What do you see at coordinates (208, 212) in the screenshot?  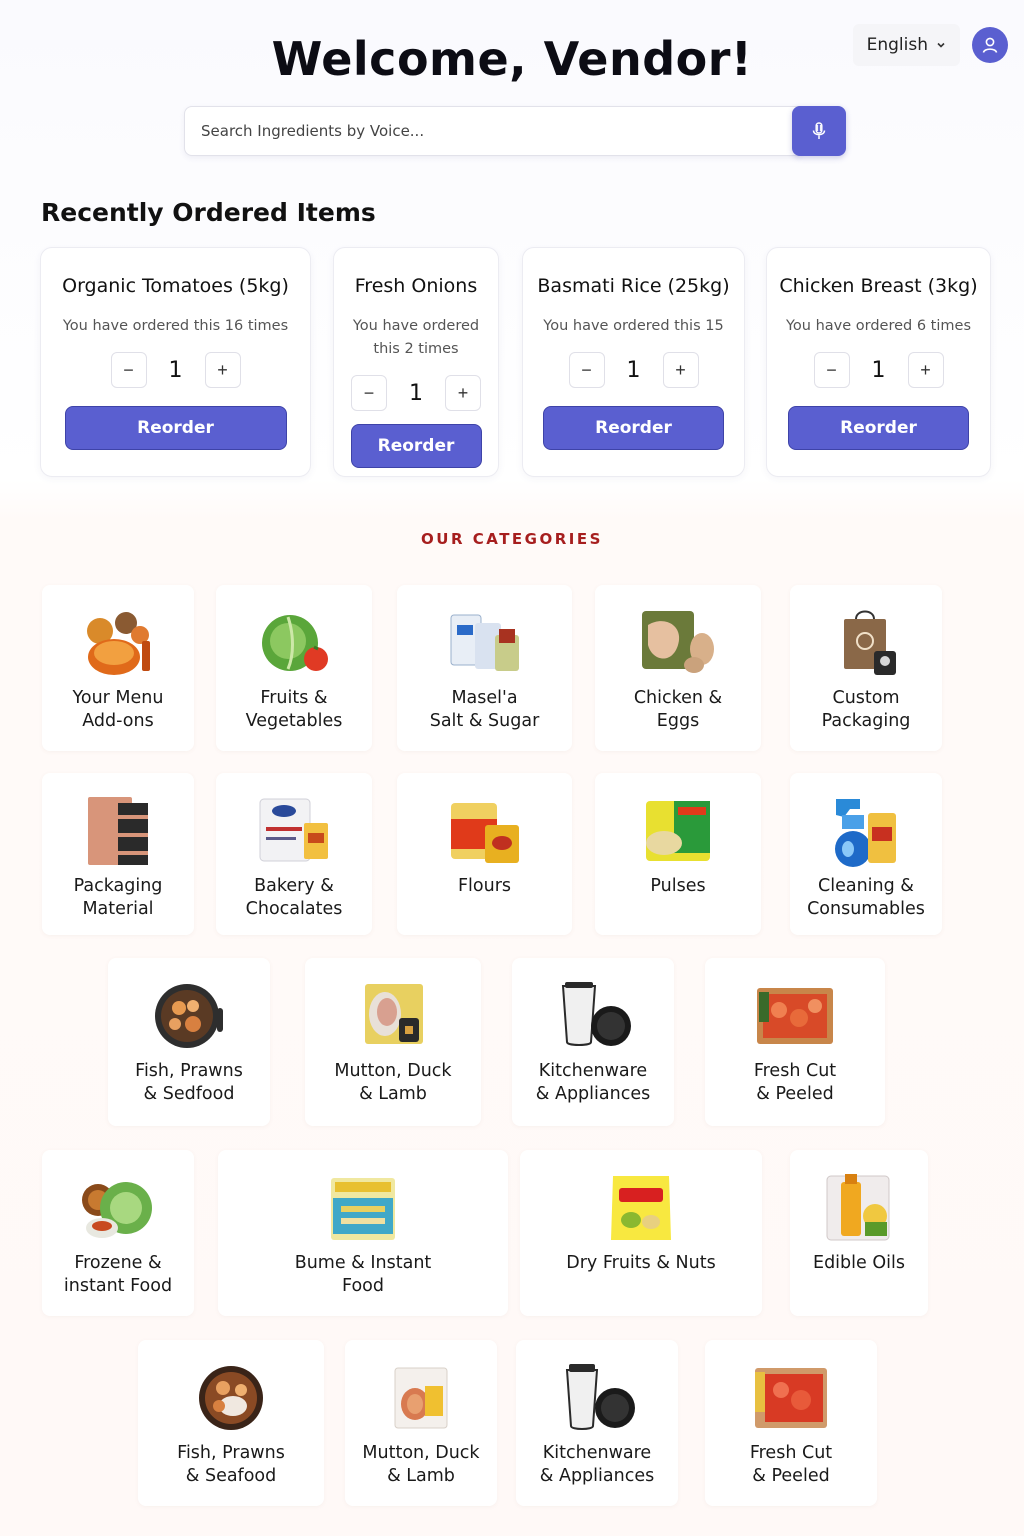 I see `recently-ordered-title: Recently Ordered Items` at bounding box center [208, 212].